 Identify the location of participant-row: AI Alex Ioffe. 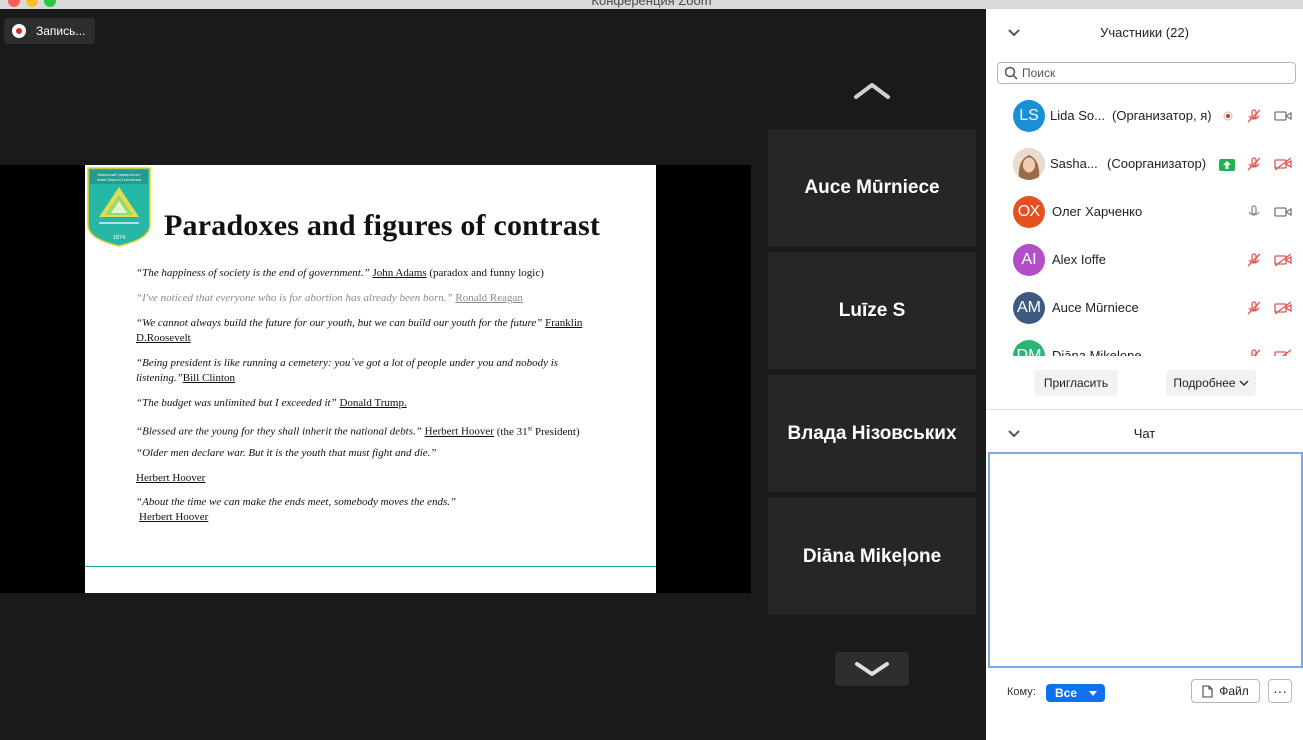
(1144, 262).